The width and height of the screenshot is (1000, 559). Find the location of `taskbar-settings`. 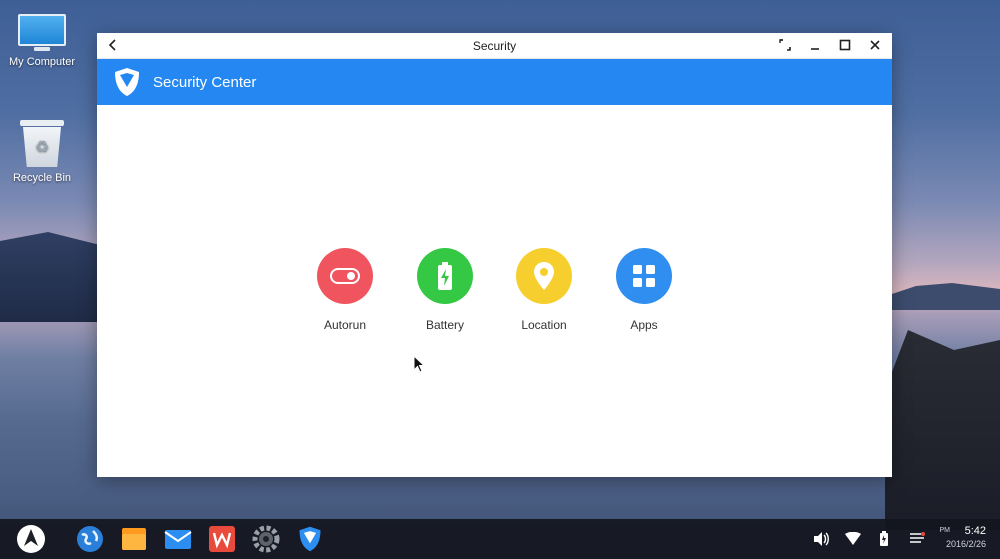

taskbar-settings is located at coordinates (266, 539).